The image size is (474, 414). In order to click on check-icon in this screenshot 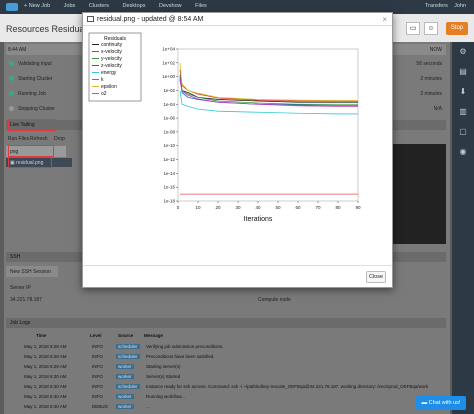, I will do `click(11, 63)`.